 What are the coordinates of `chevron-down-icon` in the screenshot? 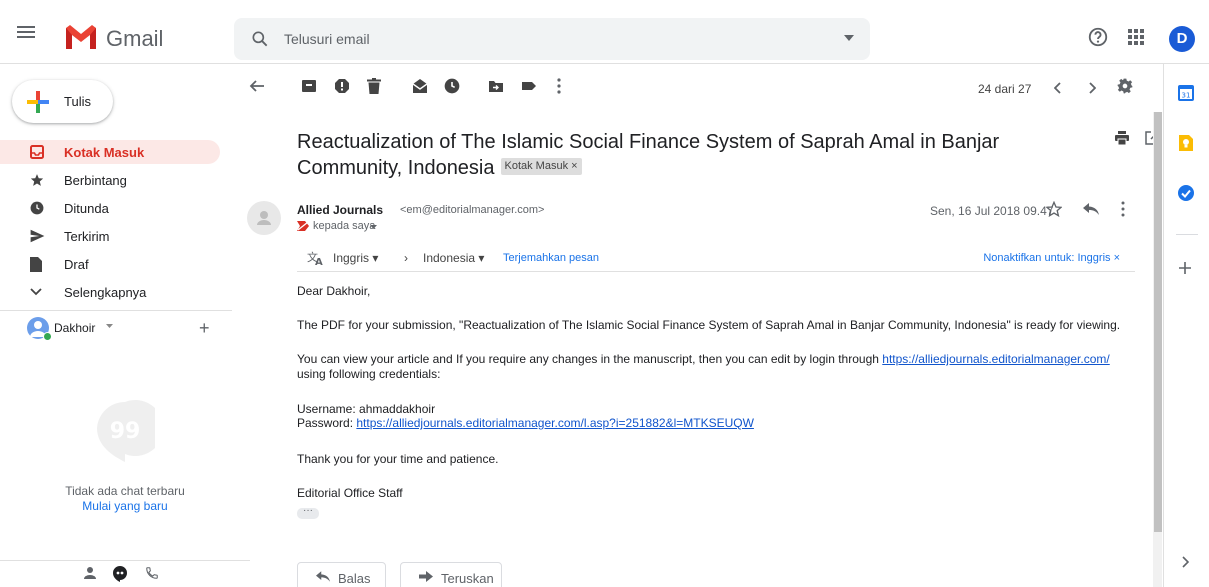 It's located at (36, 292).